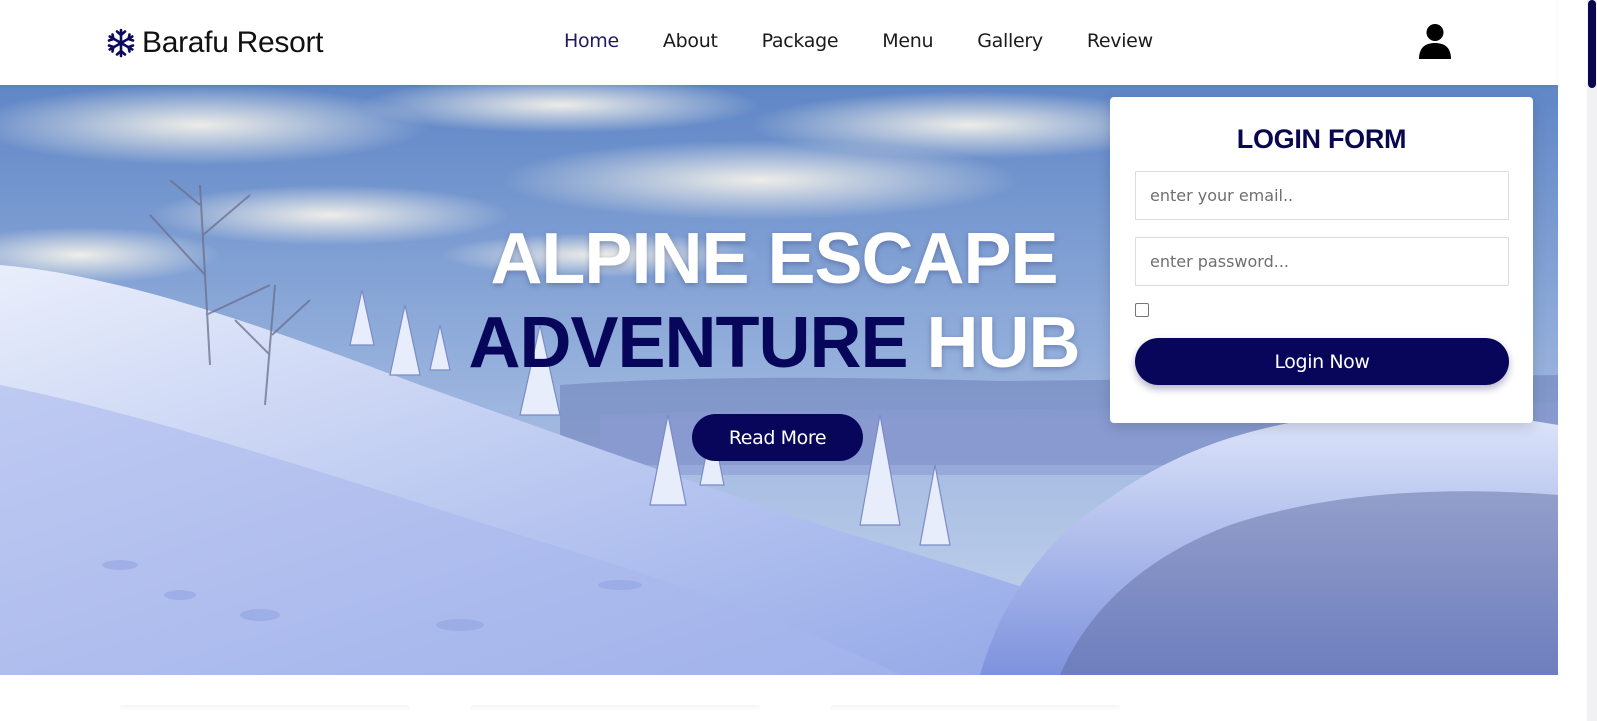 The height and width of the screenshot is (721, 1597). Describe the element at coordinates (1142, 310) in the screenshot. I see `remember-checkbox` at that location.